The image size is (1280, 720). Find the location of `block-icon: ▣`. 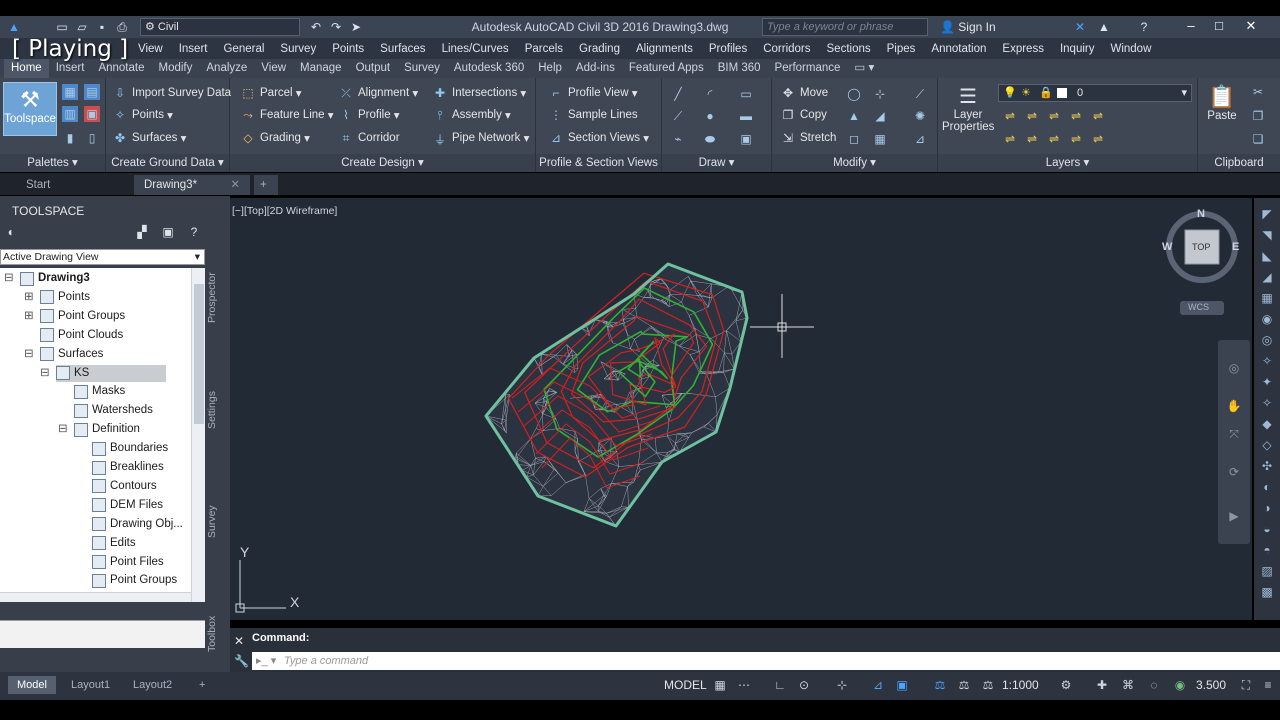

block-icon: ▣ is located at coordinates (746, 139).